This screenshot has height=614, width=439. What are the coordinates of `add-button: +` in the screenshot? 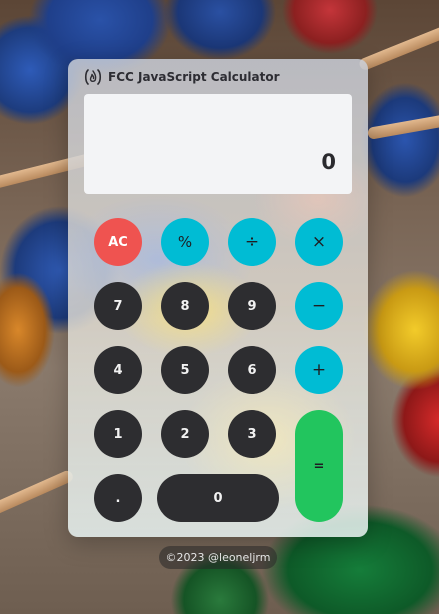 It's located at (319, 370).